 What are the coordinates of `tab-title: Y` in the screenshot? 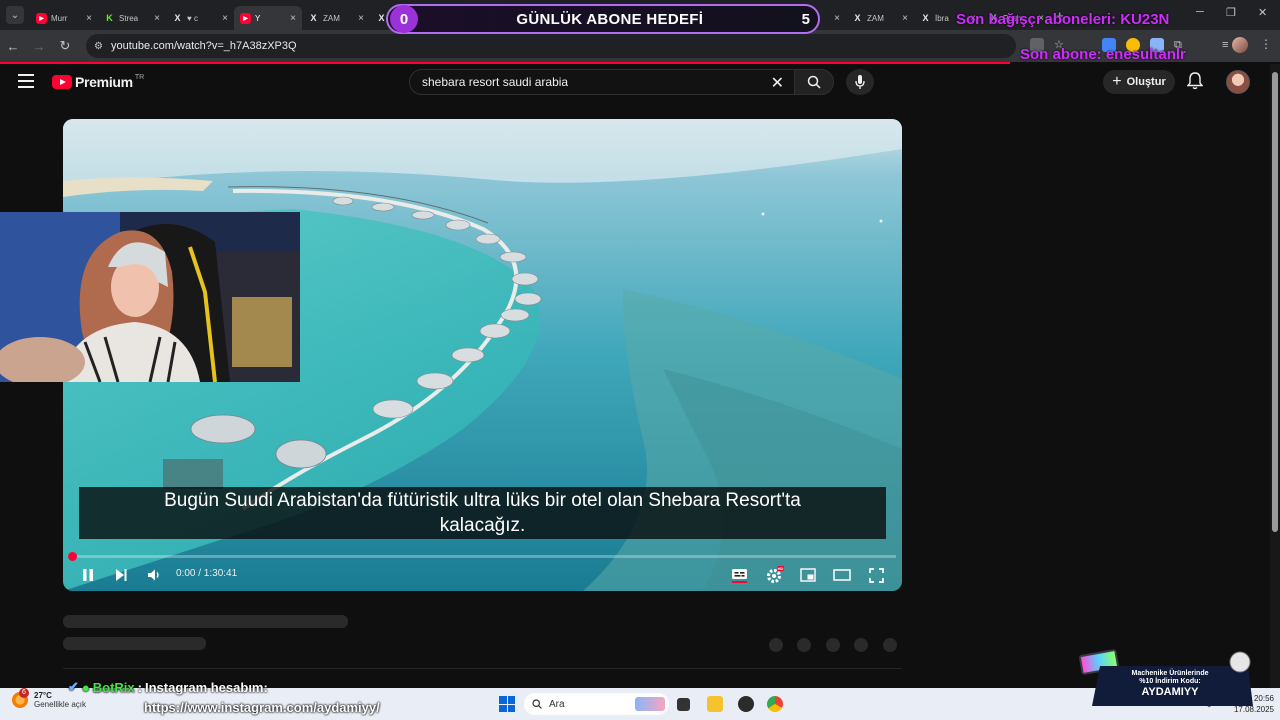 It's located at (258, 18).